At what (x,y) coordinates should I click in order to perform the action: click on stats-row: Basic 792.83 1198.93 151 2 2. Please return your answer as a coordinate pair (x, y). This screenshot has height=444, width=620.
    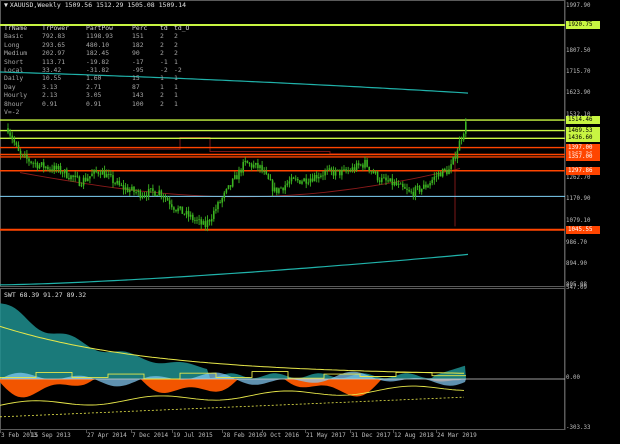
    Looking at the image, I should click on (98, 36).